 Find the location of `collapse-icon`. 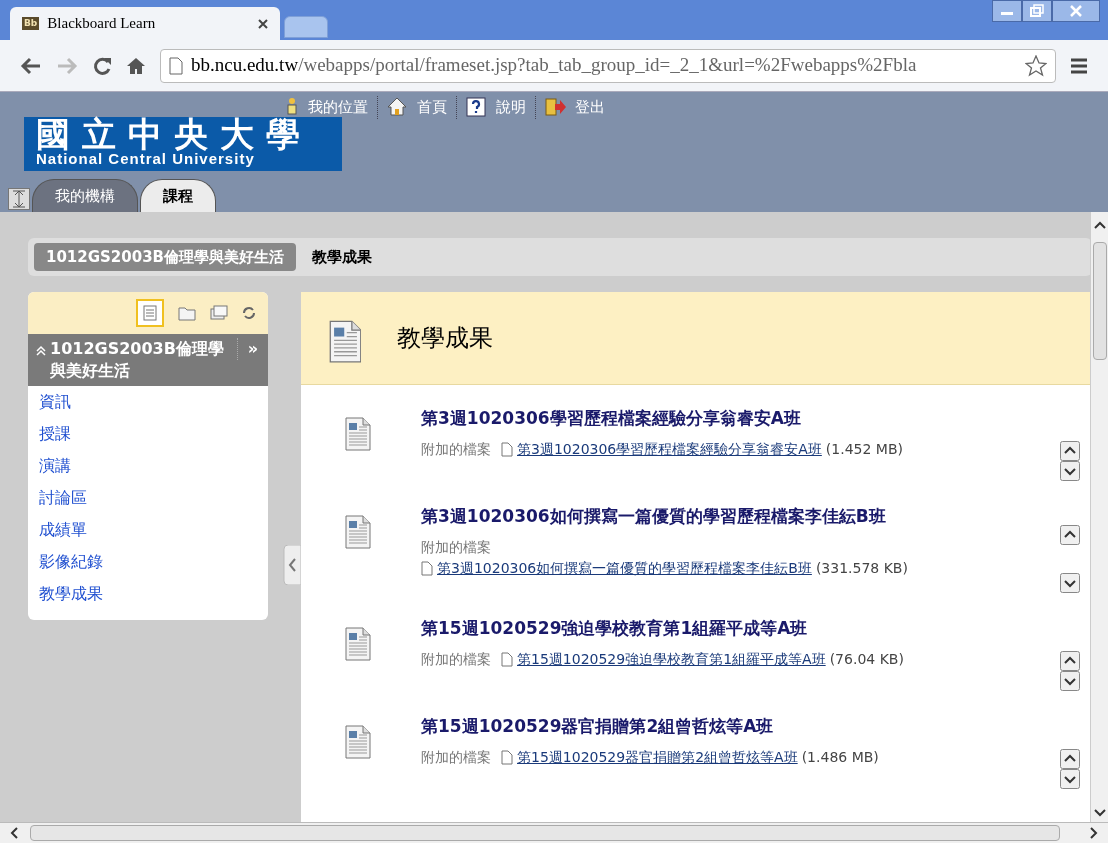

collapse-icon is located at coordinates (41, 351).